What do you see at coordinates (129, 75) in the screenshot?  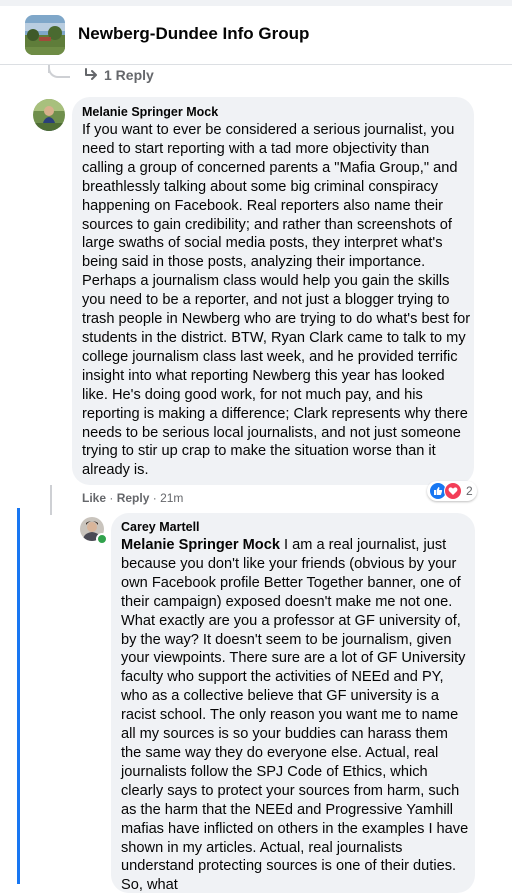 I see `reply-count-label: 1 Reply` at bounding box center [129, 75].